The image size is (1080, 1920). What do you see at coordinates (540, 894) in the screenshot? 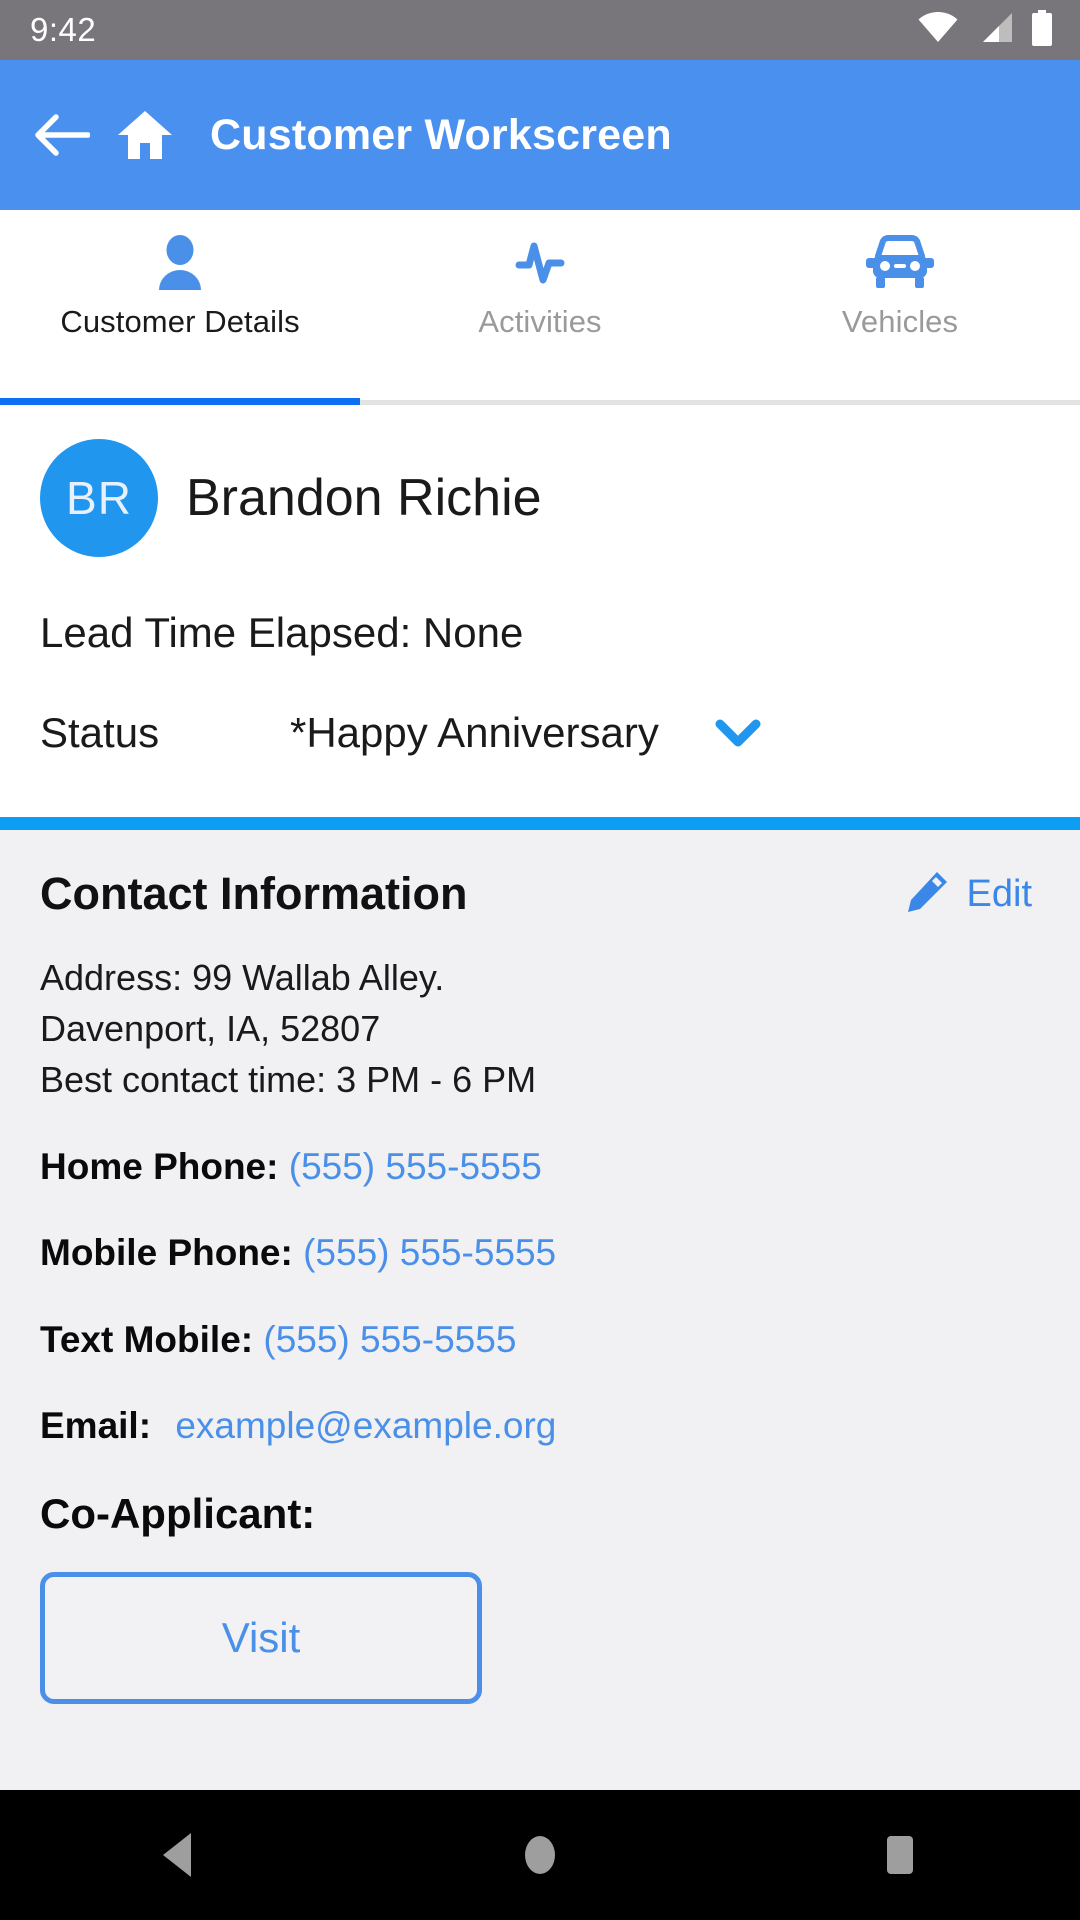
I see `contact-header-row: Contact Information Edit` at bounding box center [540, 894].